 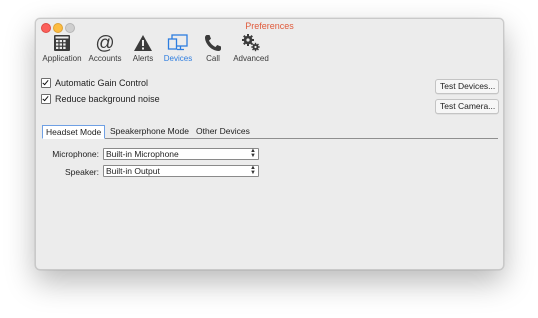 I want to click on toolbar-item-label: Accounts, so click(x=105, y=58).